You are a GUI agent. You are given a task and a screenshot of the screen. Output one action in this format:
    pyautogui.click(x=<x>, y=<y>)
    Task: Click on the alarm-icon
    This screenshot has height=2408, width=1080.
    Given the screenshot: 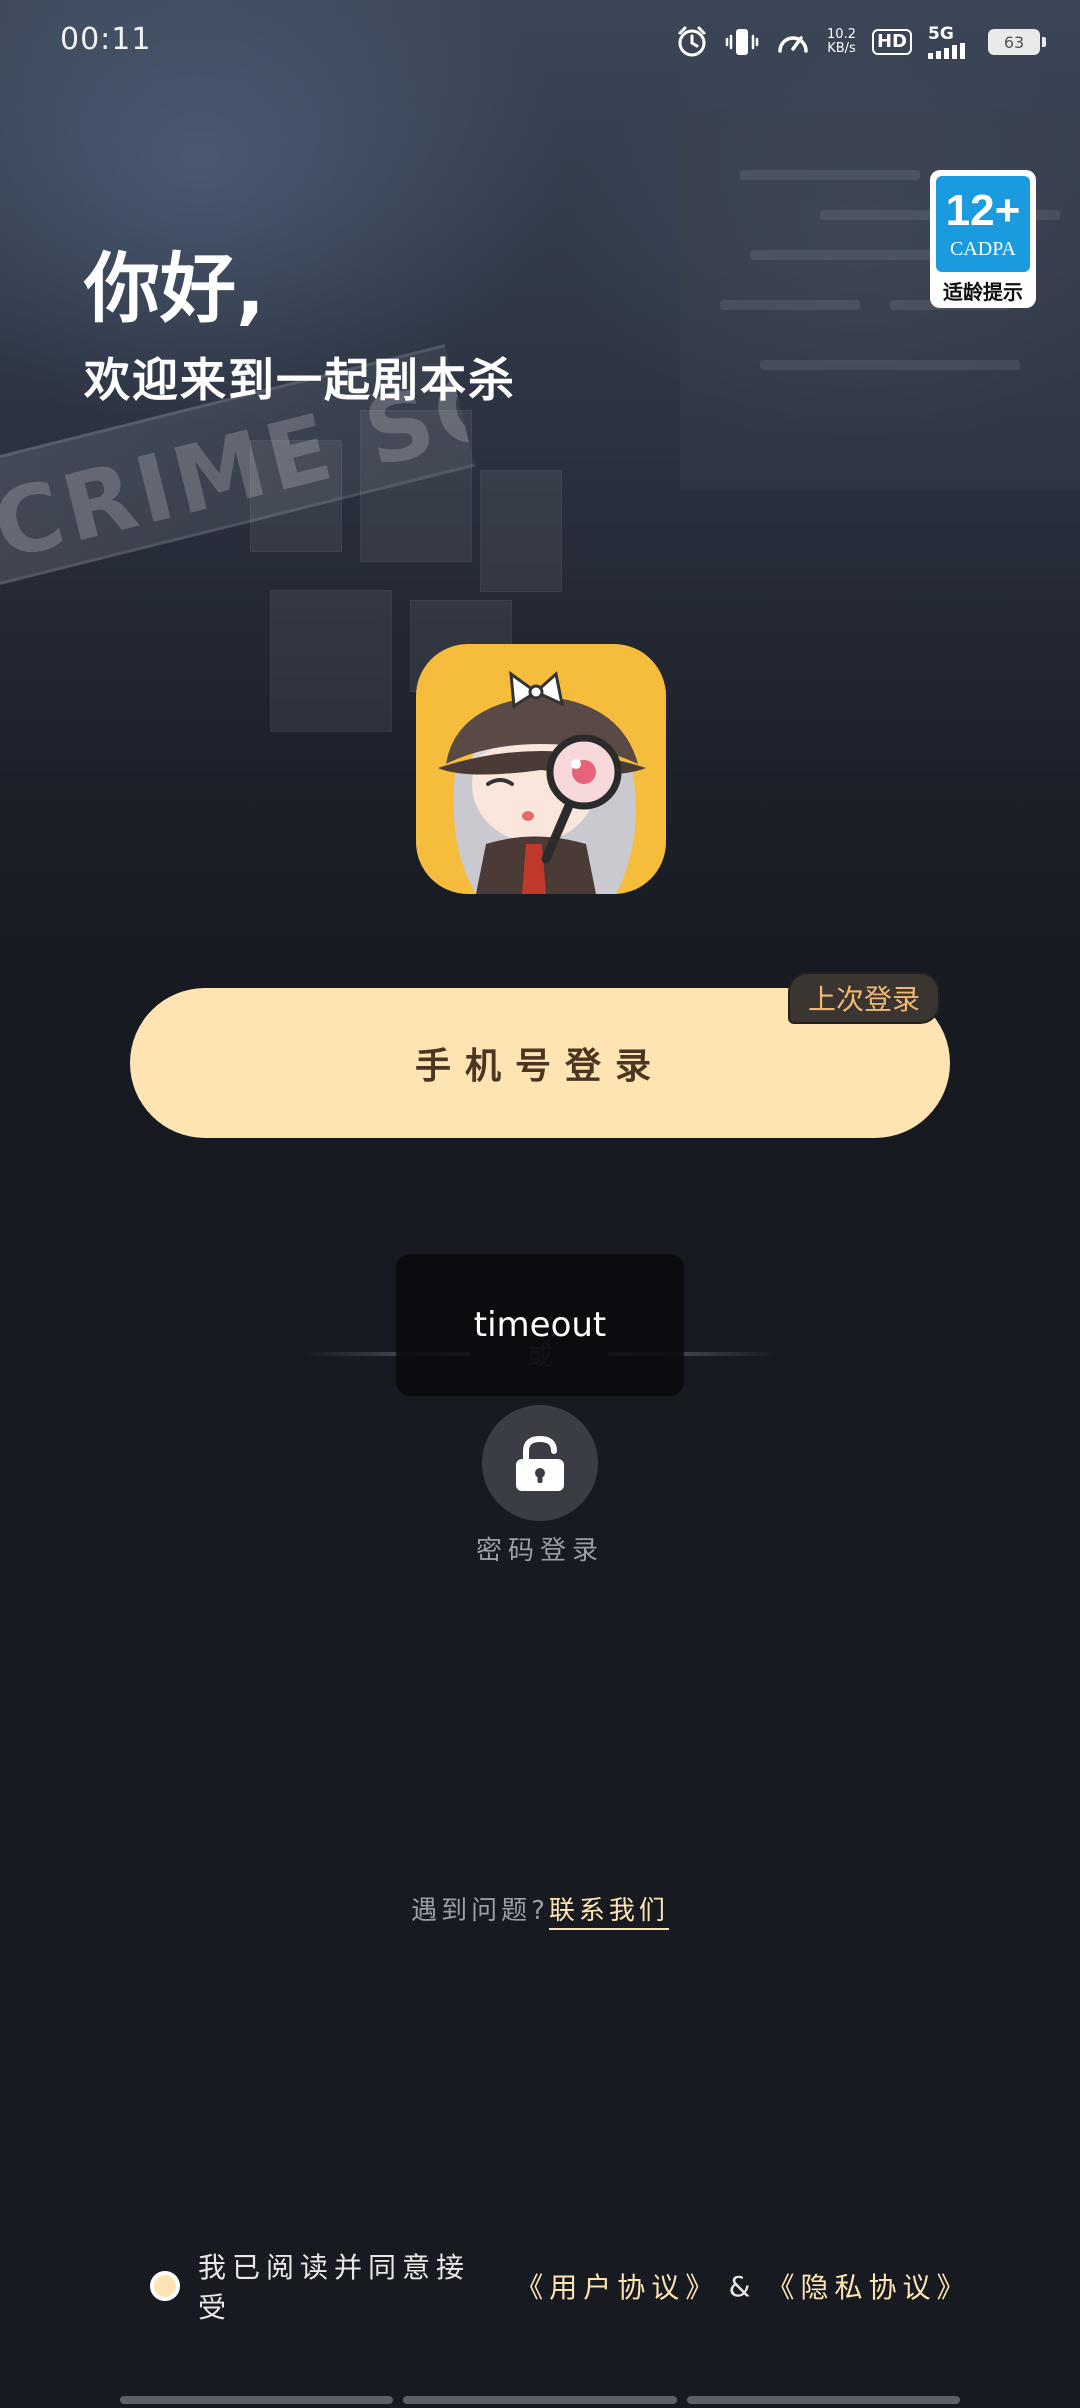 What is the action you would take?
    pyautogui.click(x=692, y=42)
    